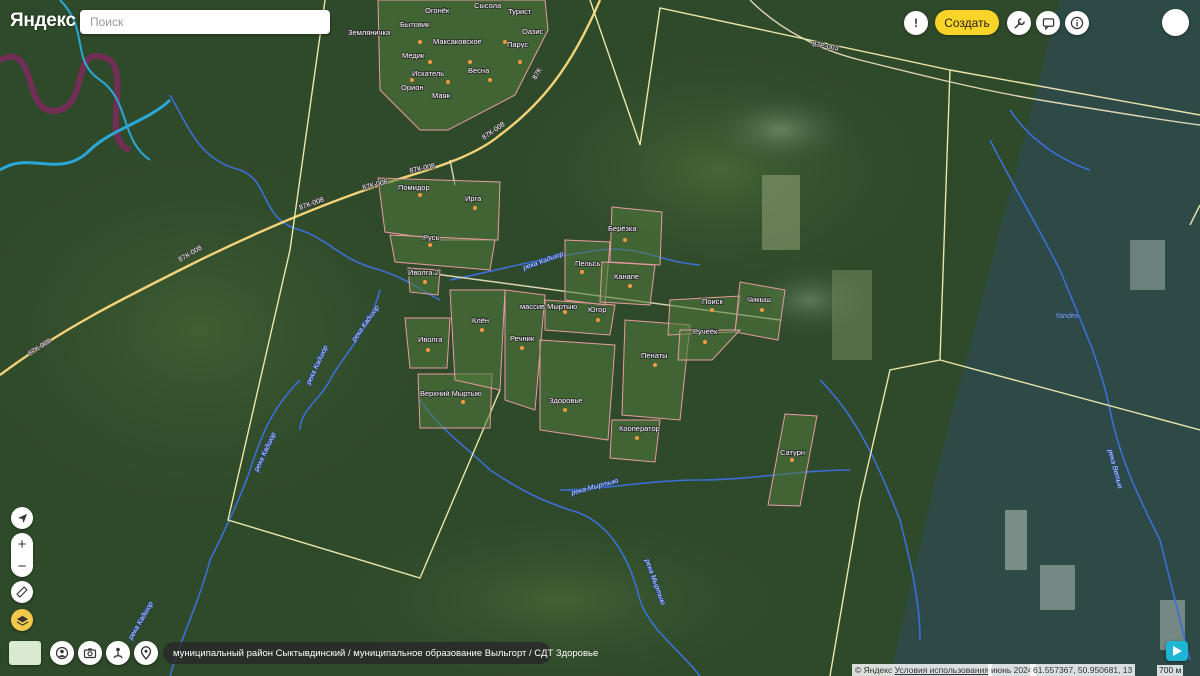 The width and height of the screenshot is (1200, 676). I want to click on place-label: Верхний Мыртыю, so click(451, 393).